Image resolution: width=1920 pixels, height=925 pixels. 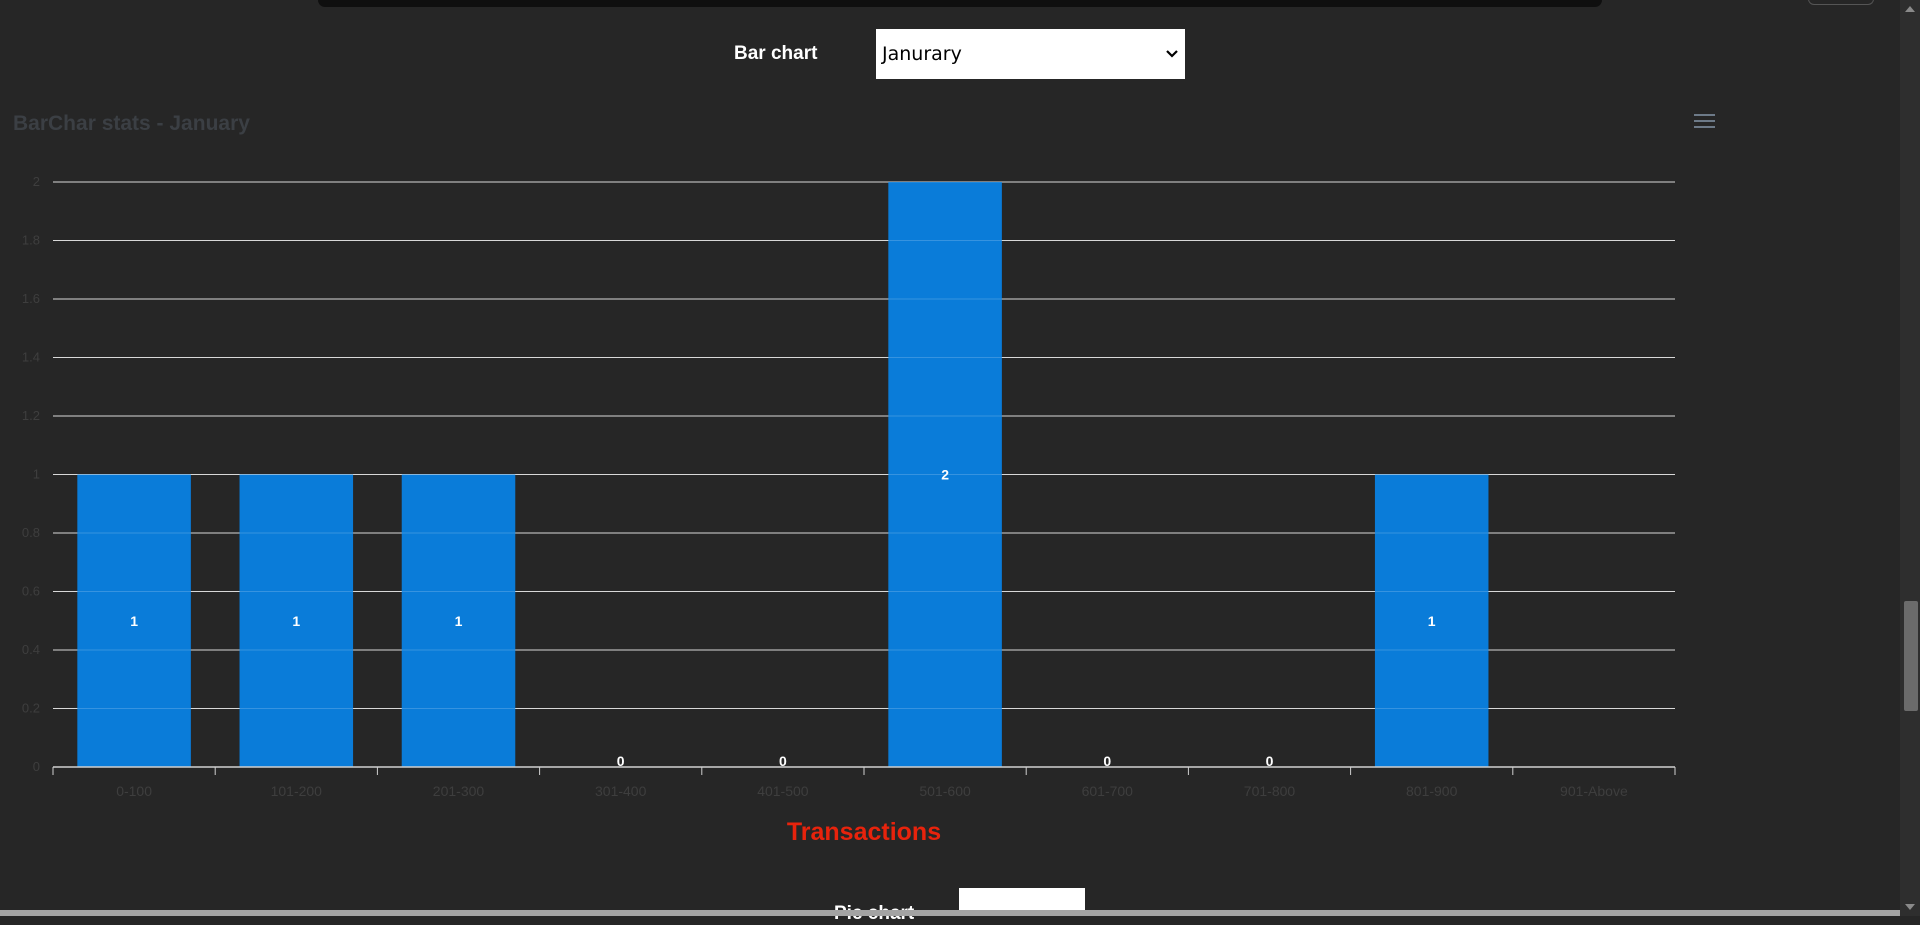 I want to click on scroll-up-arrow-icon, so click(x=1910, y=9).